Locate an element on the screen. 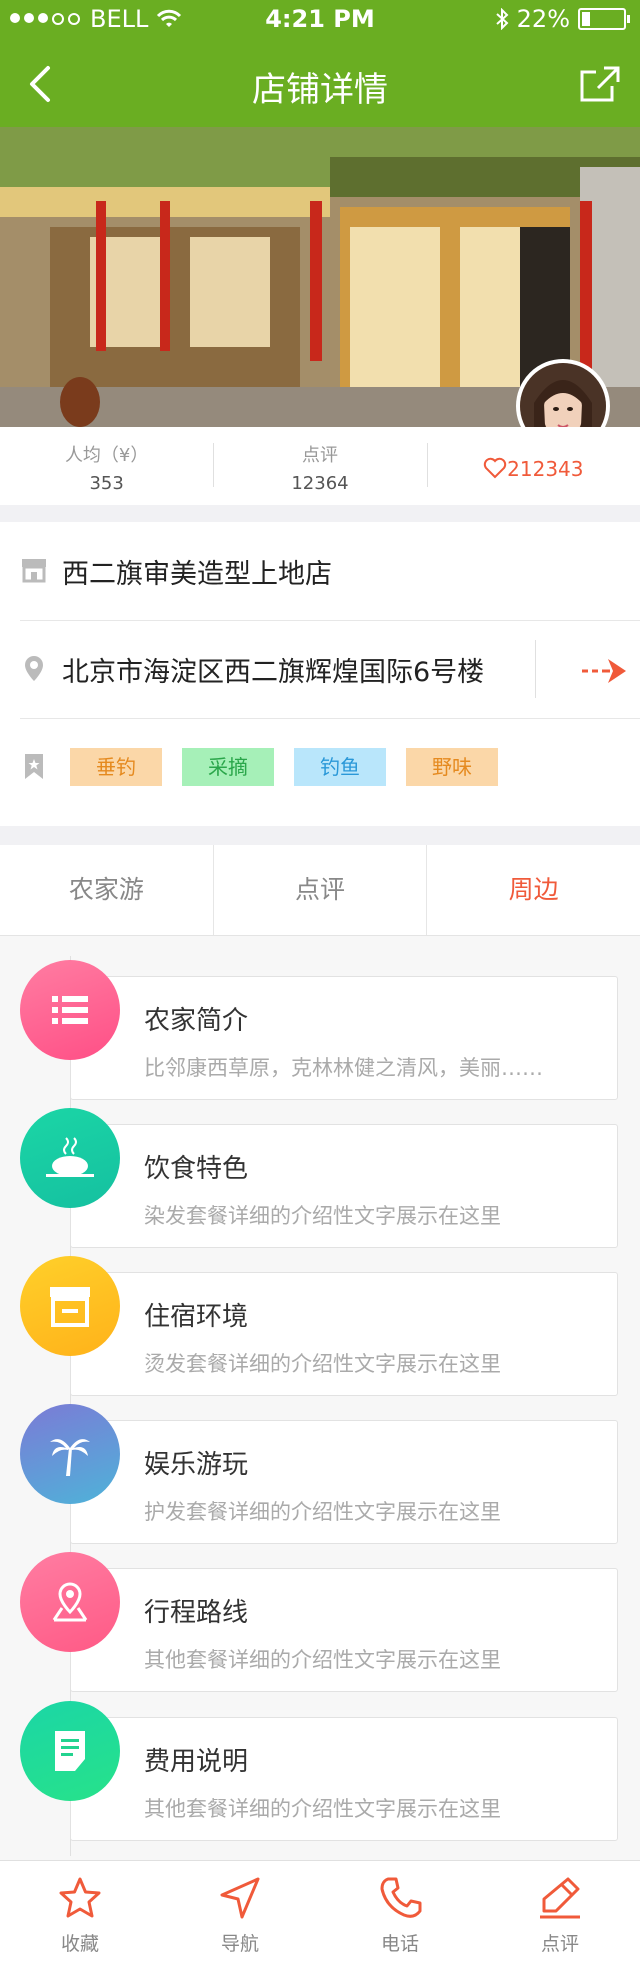 The height and width of the screenshot is (1962, 640). tag-chip: 采摘 is located at coordinates (228, 767).